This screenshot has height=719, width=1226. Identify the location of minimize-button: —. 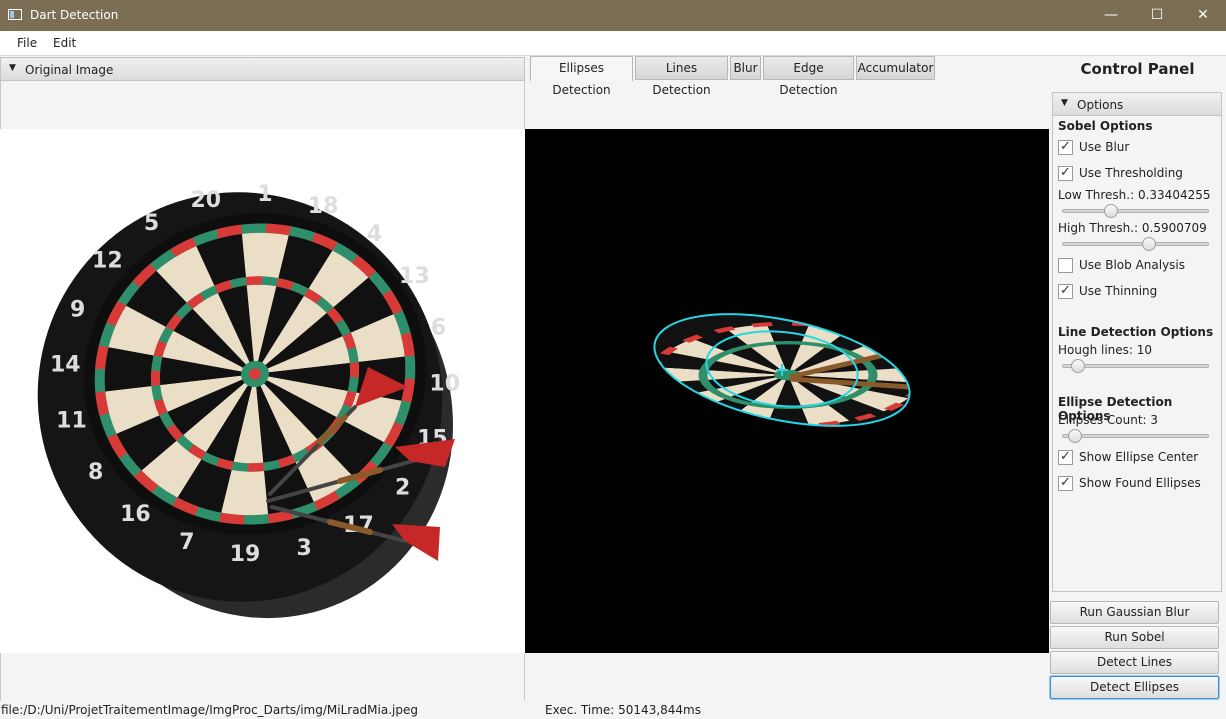
(1111, 15).